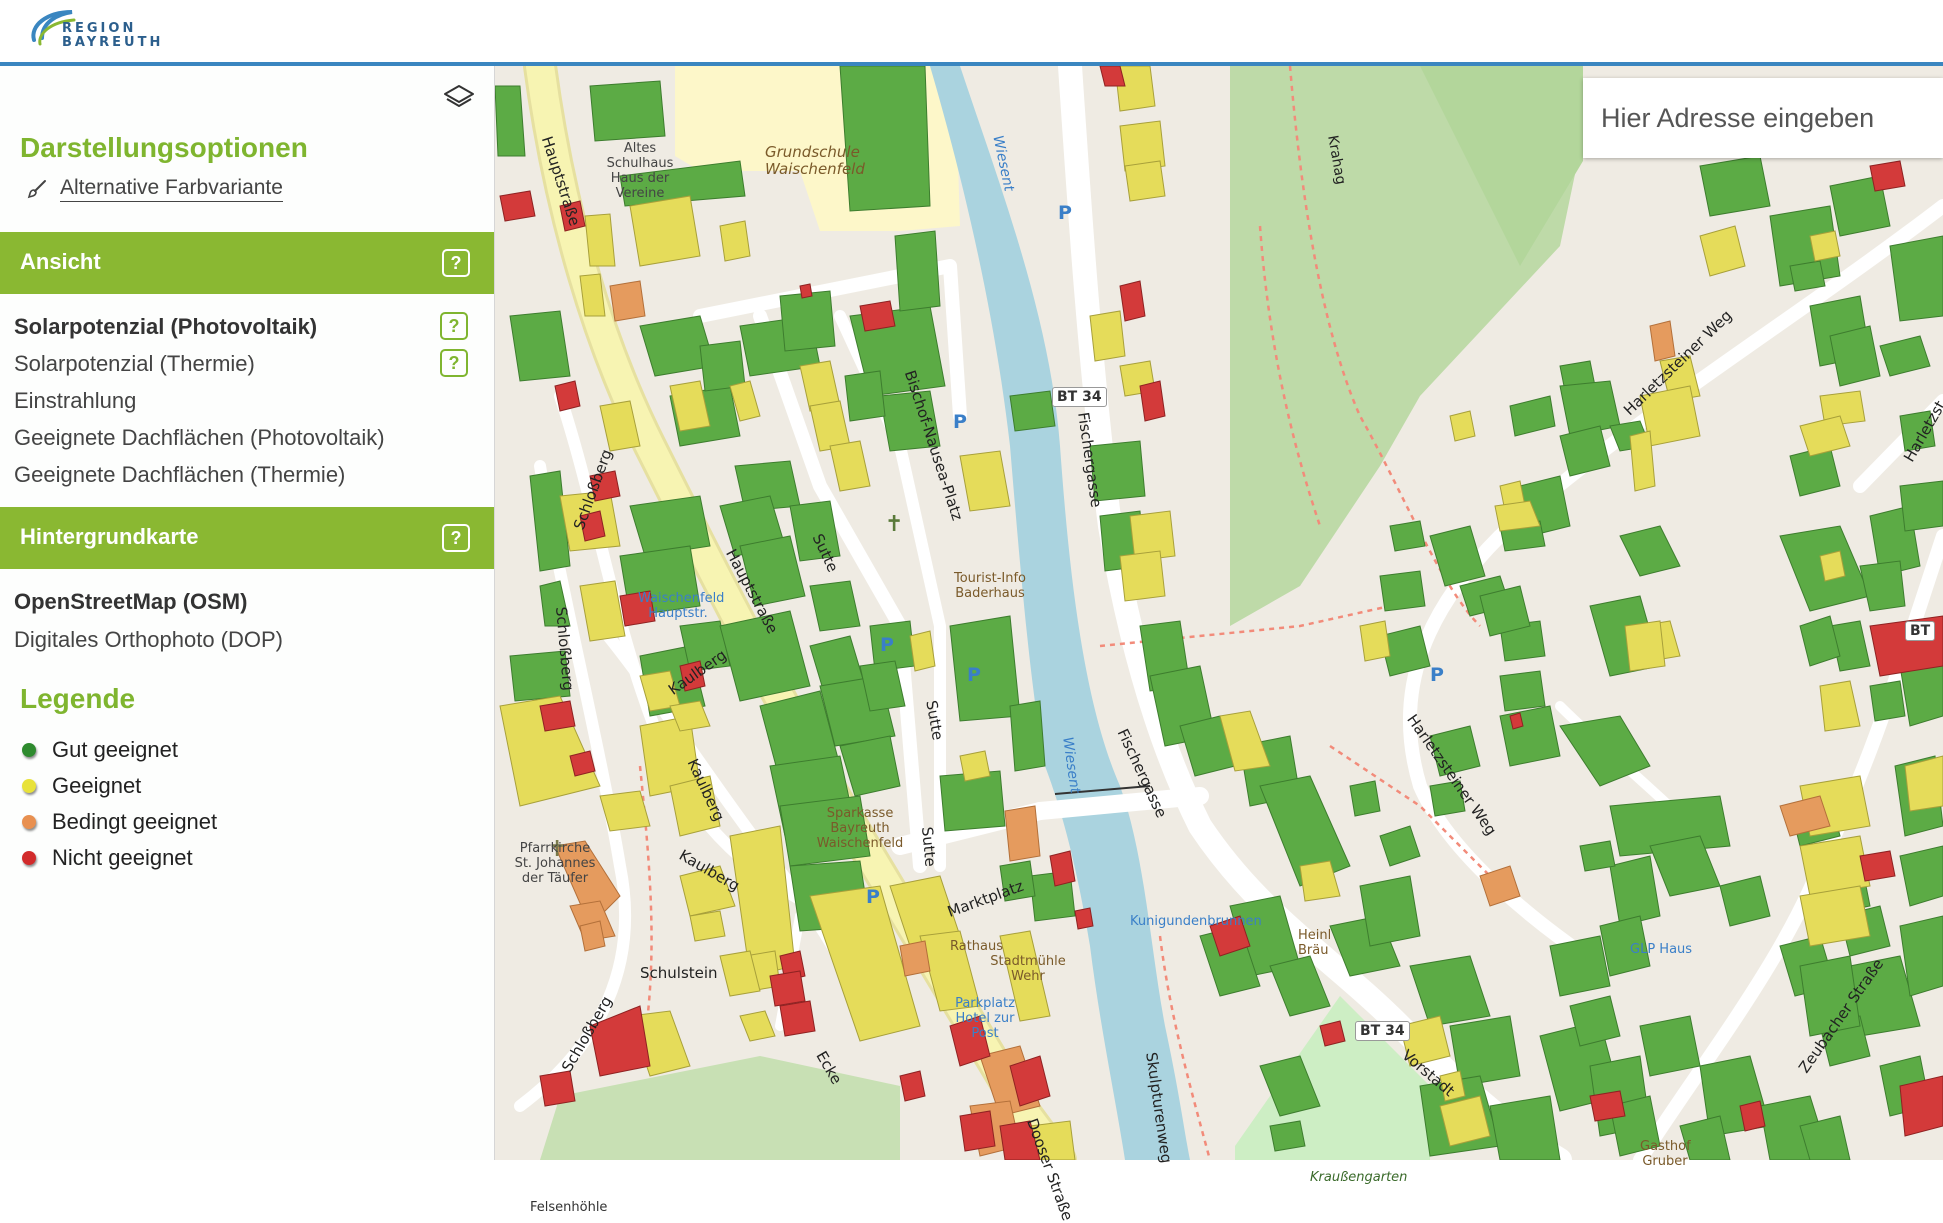  I want to click on address-search-box, so click(1763, 118).